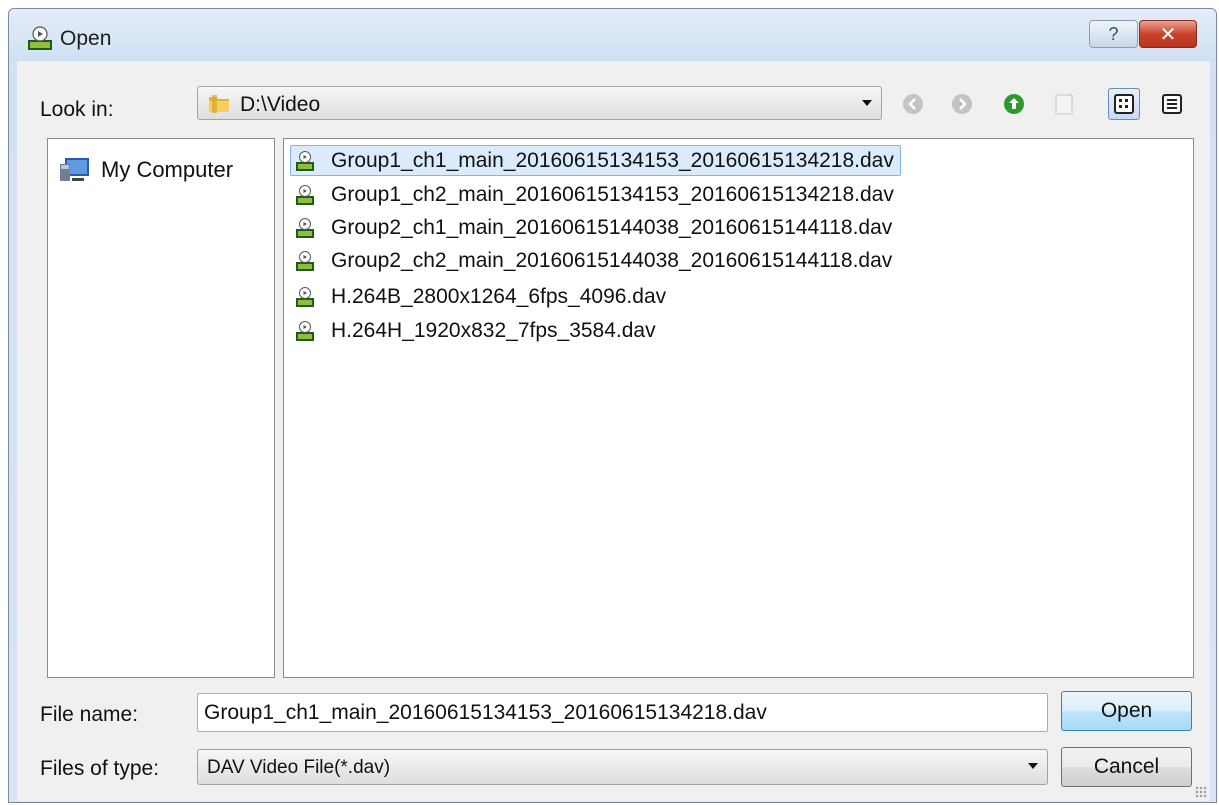  I want to click on look-in-dropdown: D:\Video, so click(539, 103).